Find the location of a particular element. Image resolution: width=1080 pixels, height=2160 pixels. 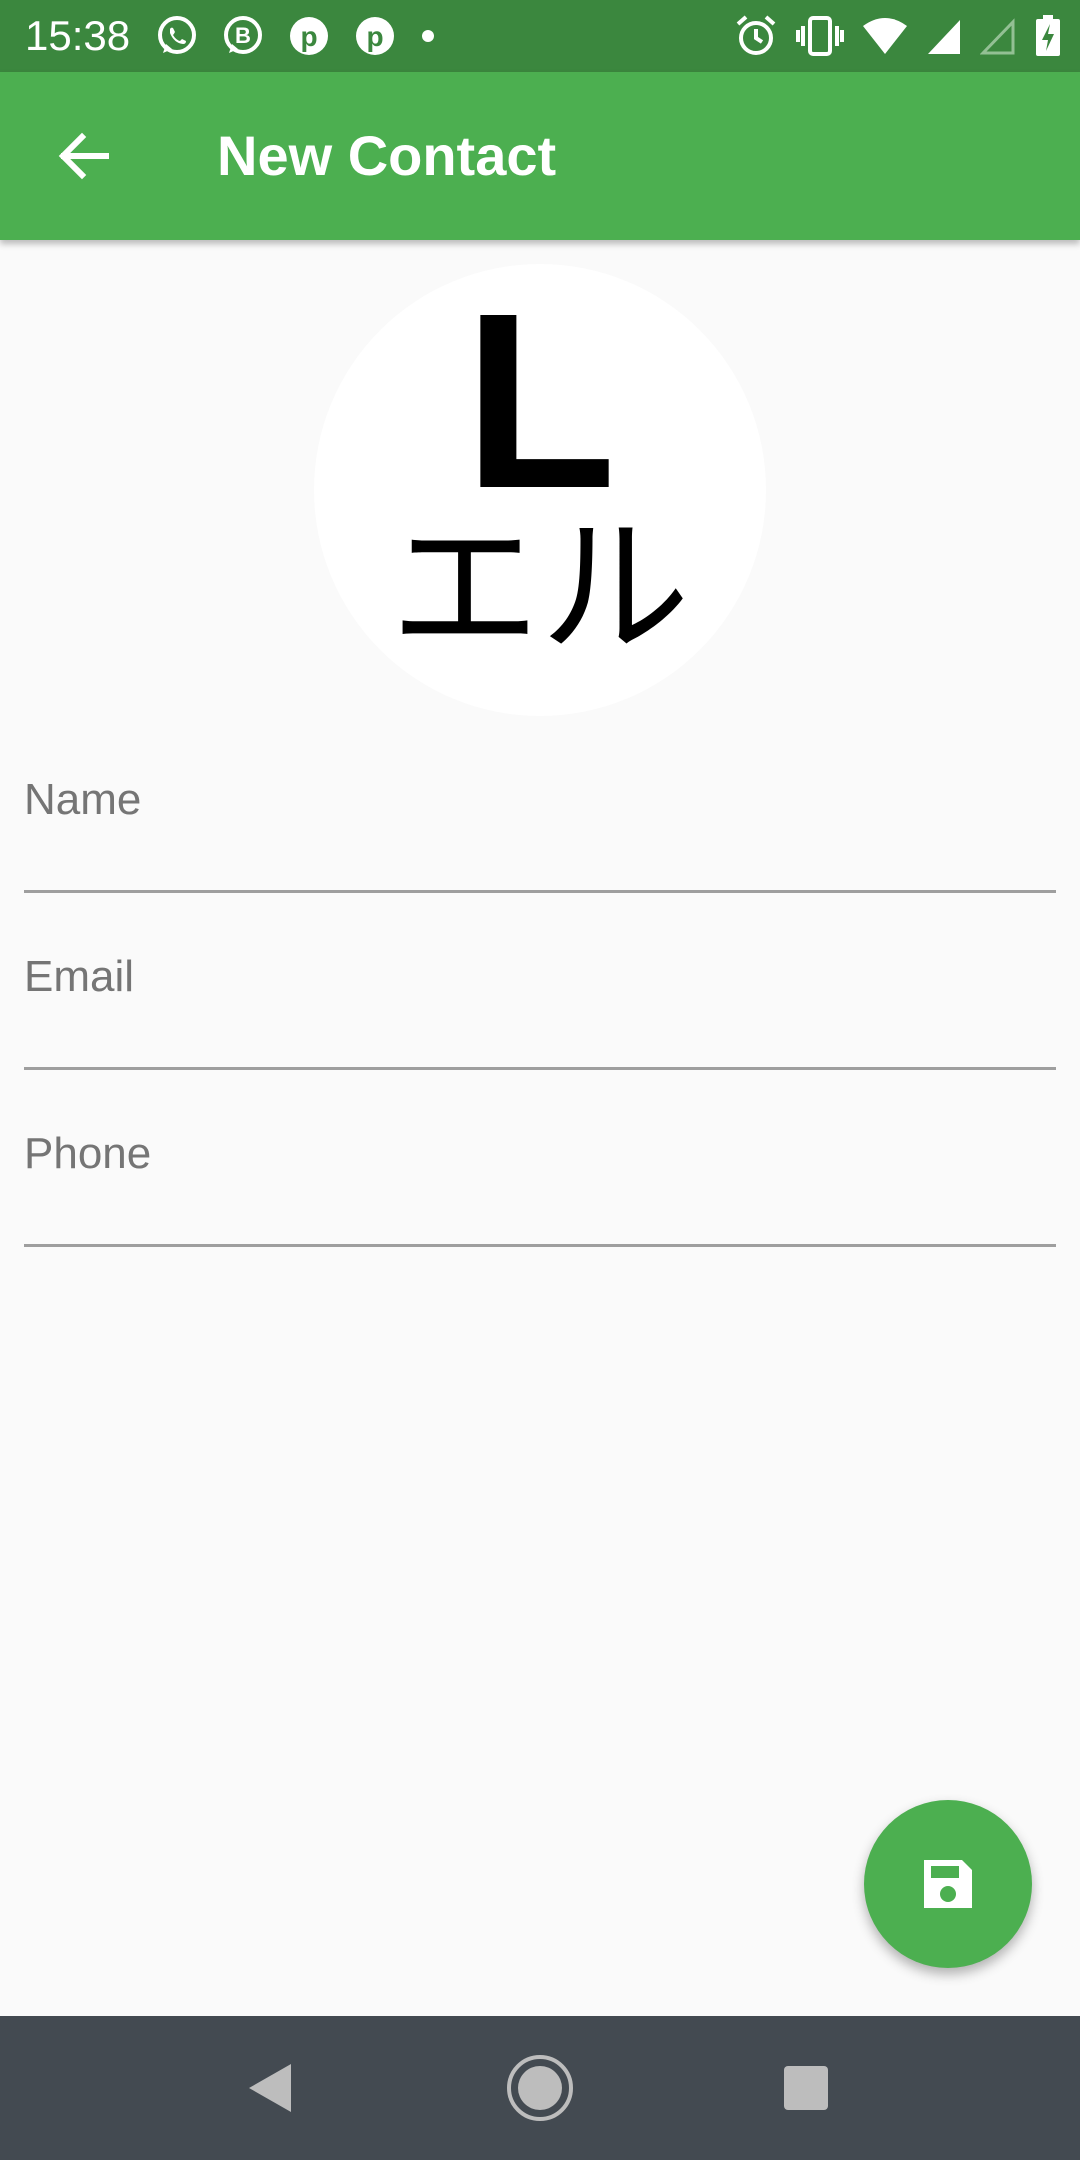

nav-home-button is located at coordinates (540, 2088).